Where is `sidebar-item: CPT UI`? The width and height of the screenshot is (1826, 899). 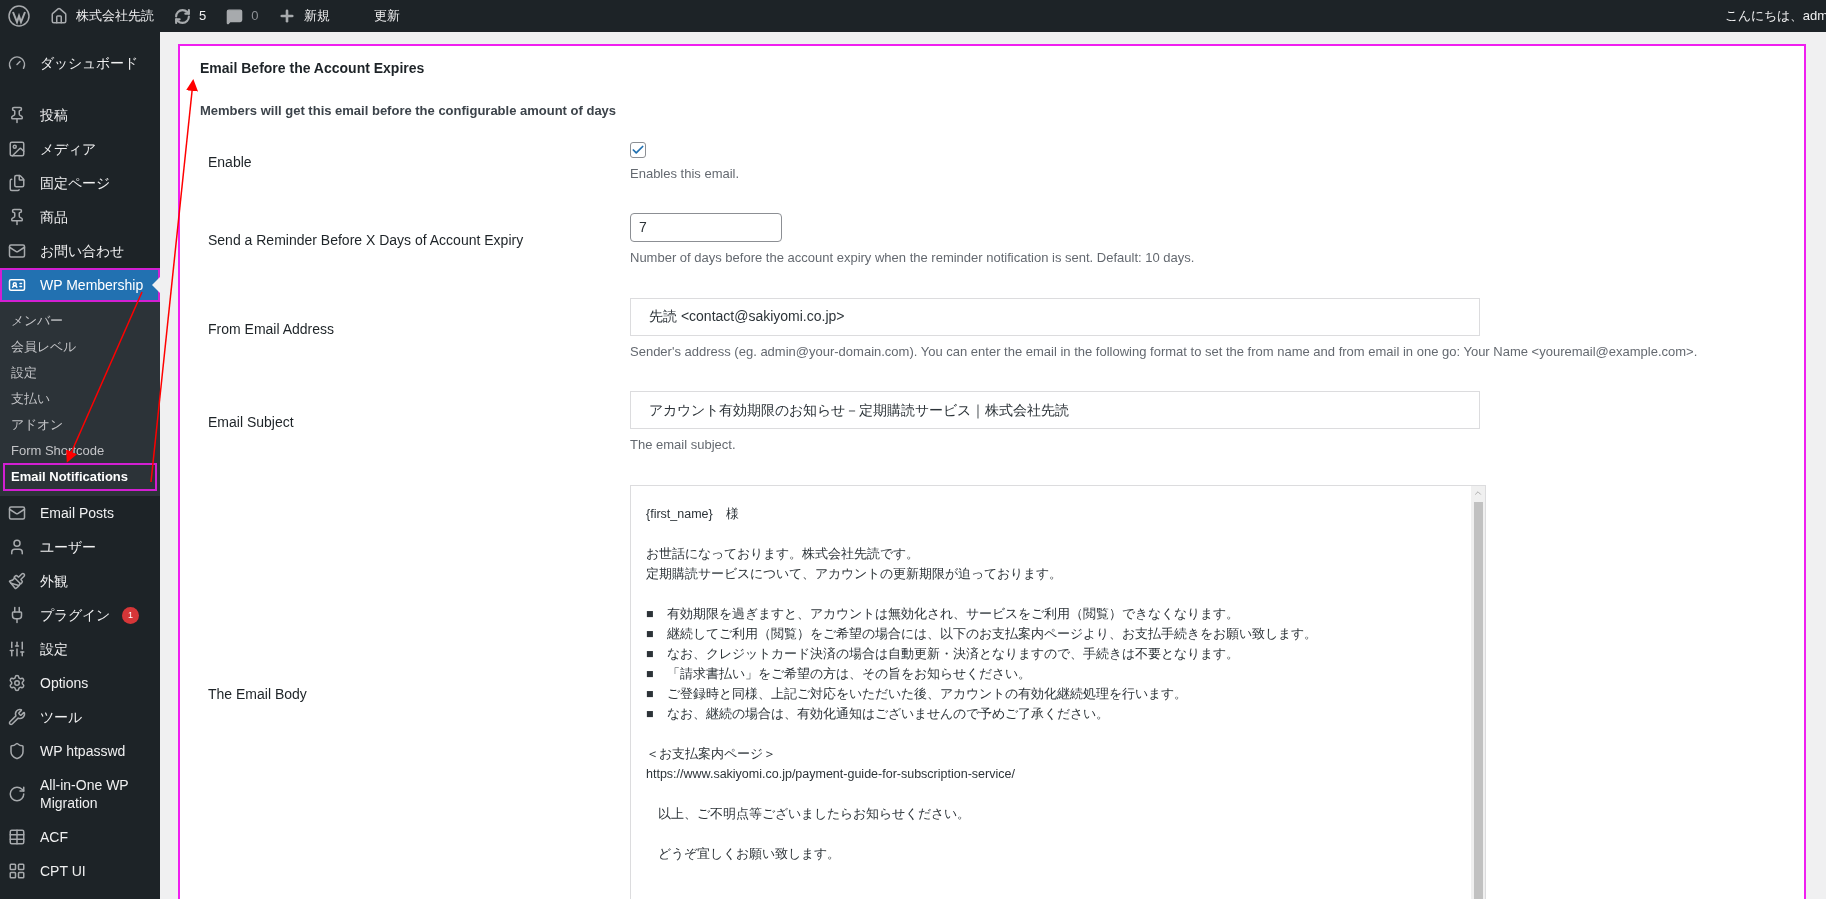 sidebar-item: CPT UI is located at coordinates (80, 871).